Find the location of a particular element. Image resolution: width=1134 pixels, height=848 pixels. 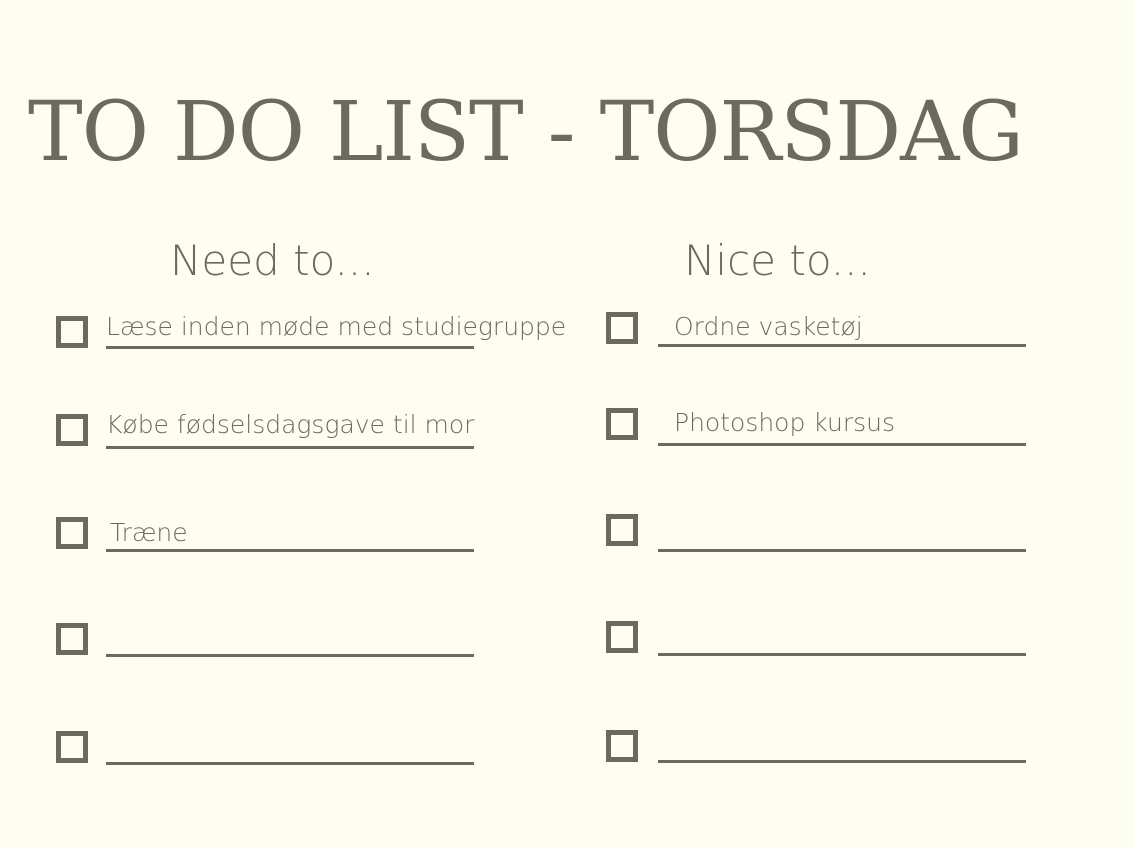

nice-item-3-checkbox is located at coordinates (622, 530).